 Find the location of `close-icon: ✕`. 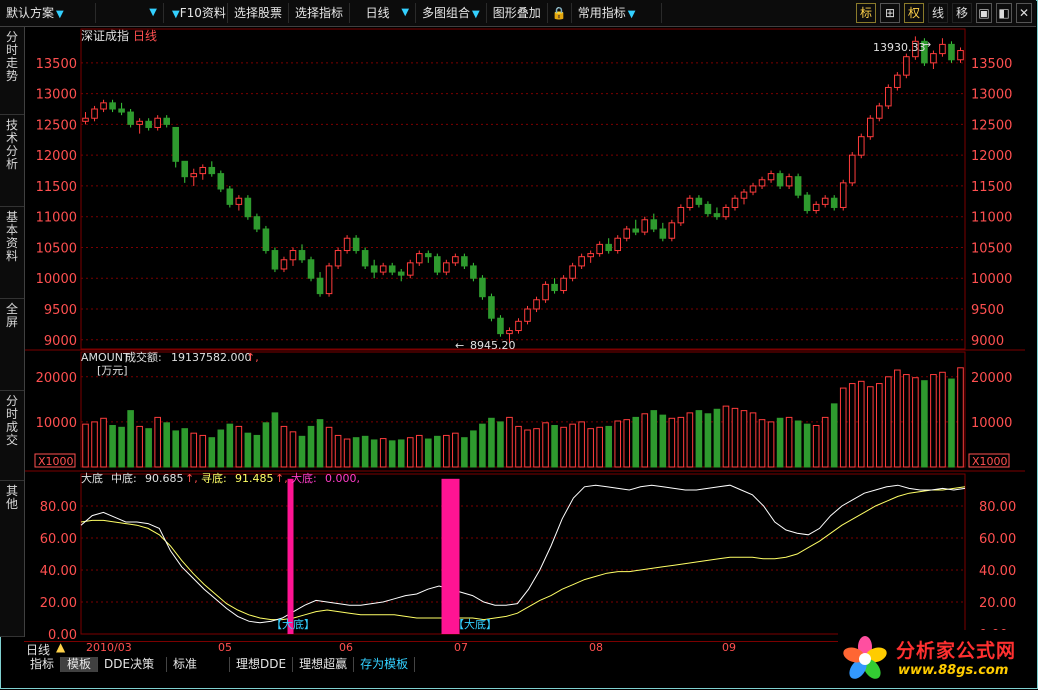

close-icon: ✕ is located at coordinates (1024, 13).